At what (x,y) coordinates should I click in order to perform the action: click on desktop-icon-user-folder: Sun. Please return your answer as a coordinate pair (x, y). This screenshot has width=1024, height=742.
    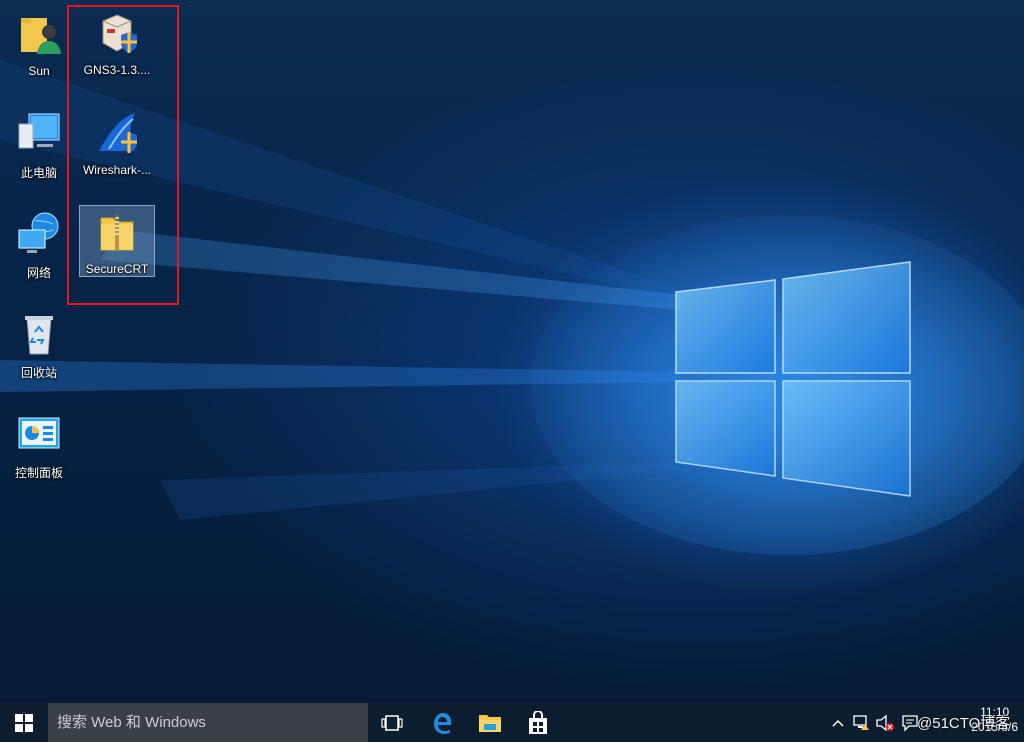
    Looking at the image, I should click on (39, 45).